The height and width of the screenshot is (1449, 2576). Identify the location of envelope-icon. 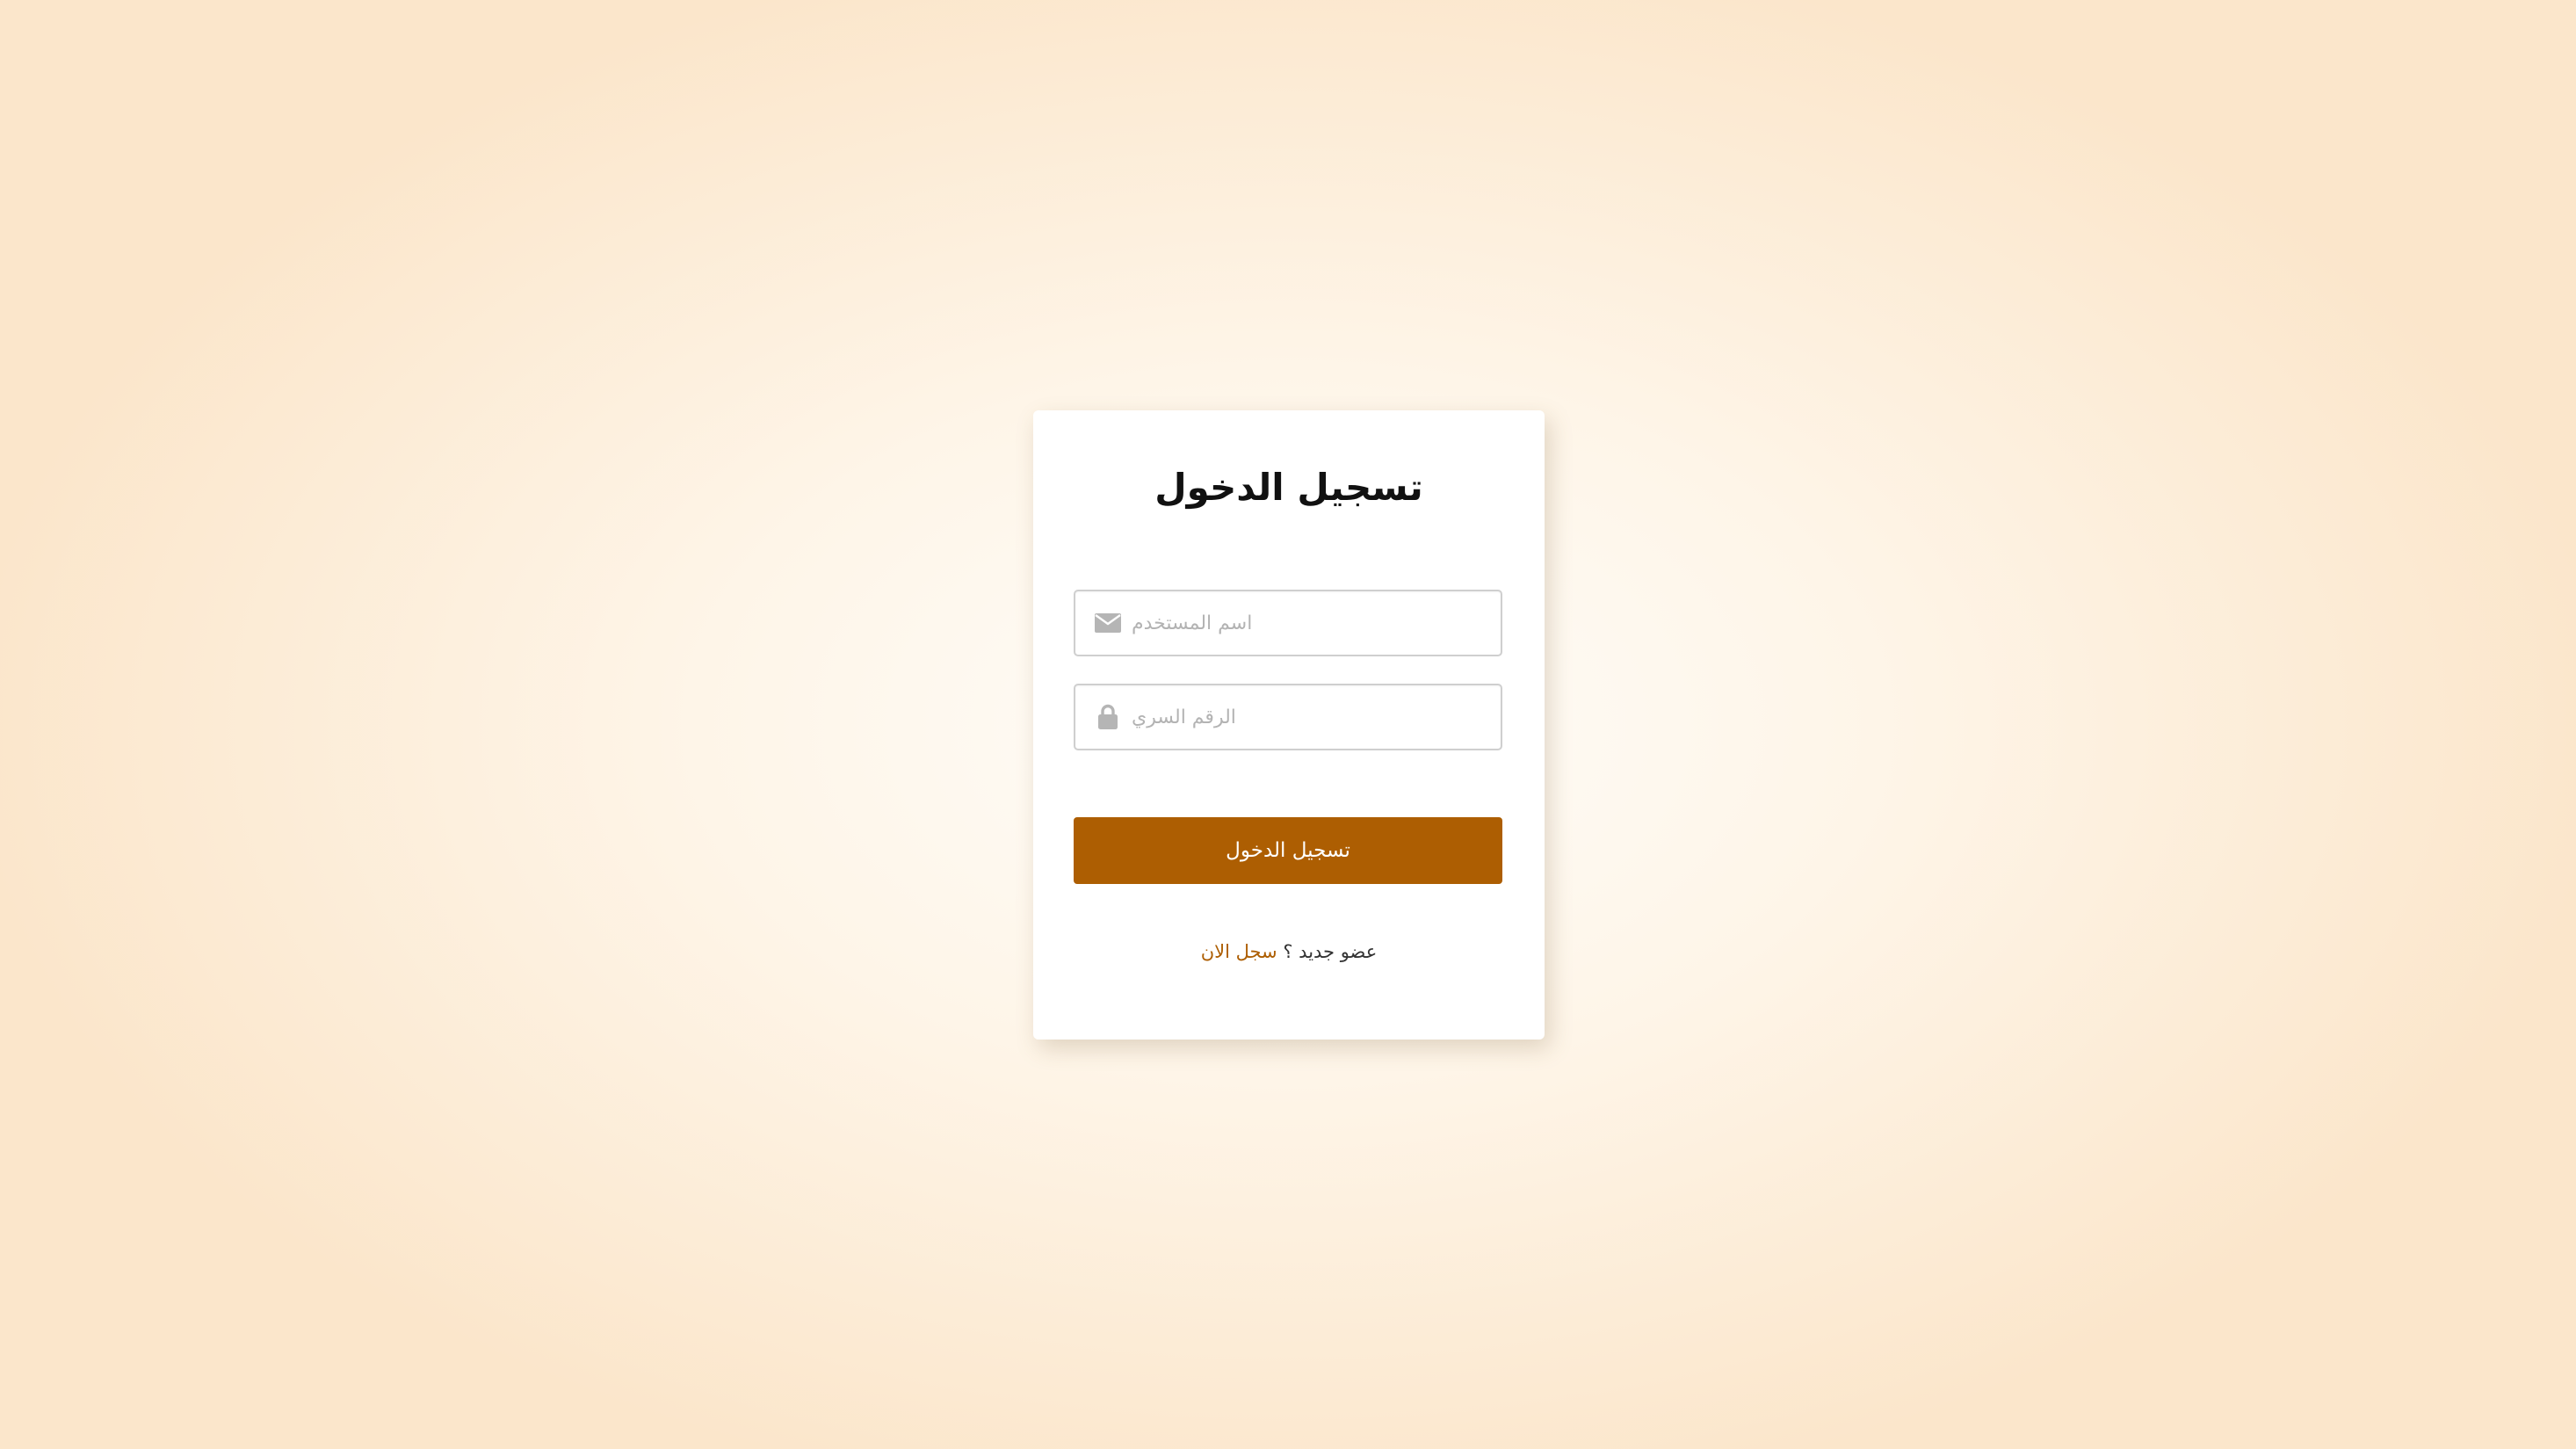
(1108, 623).